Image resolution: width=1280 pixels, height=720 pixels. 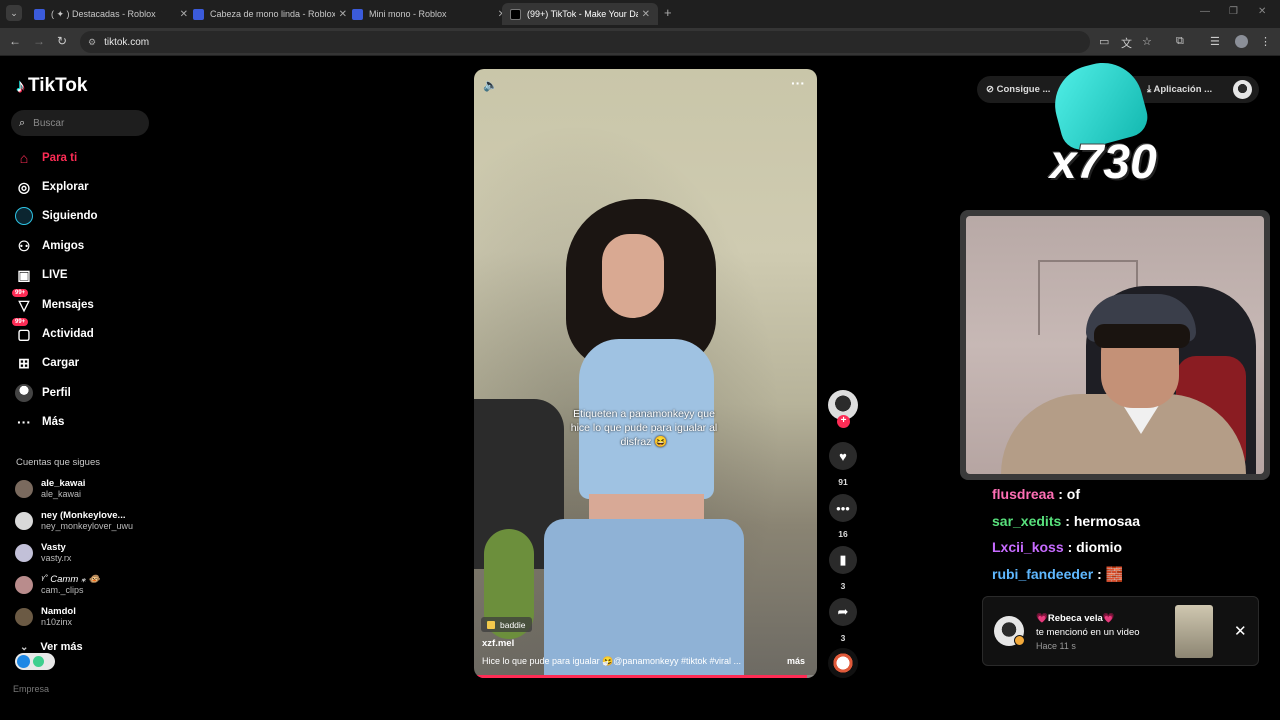 What do you see at coordinates (843, 638) in the screenshot?
I see `share-count: 3` at bounding box center [843, 638].